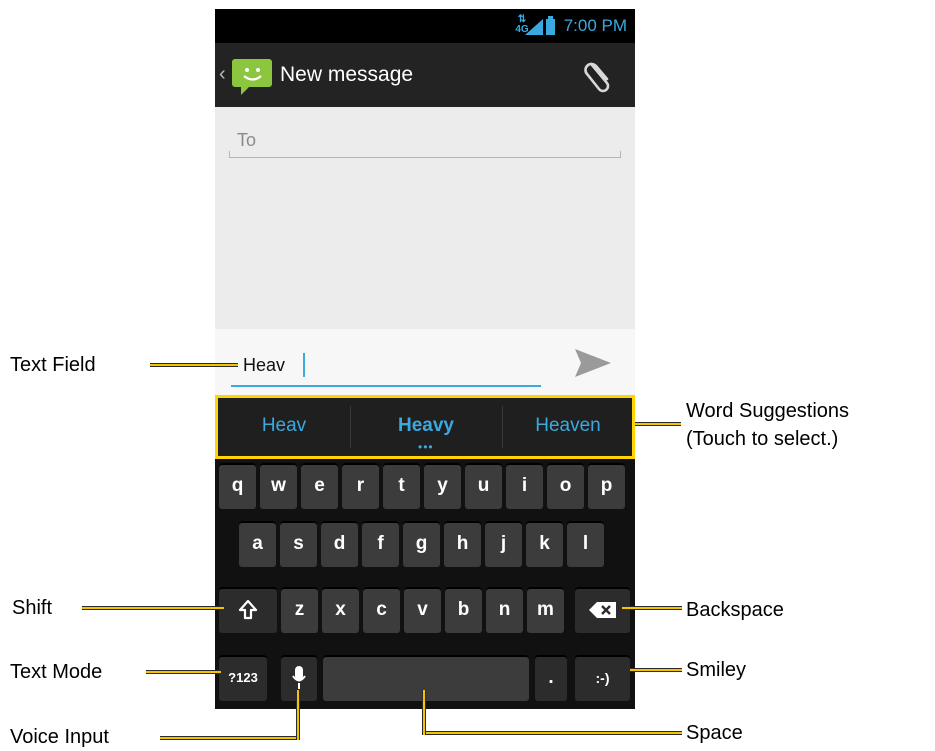 The image size is (935, 751). I want to click on key-h: h, so click(462, 544).